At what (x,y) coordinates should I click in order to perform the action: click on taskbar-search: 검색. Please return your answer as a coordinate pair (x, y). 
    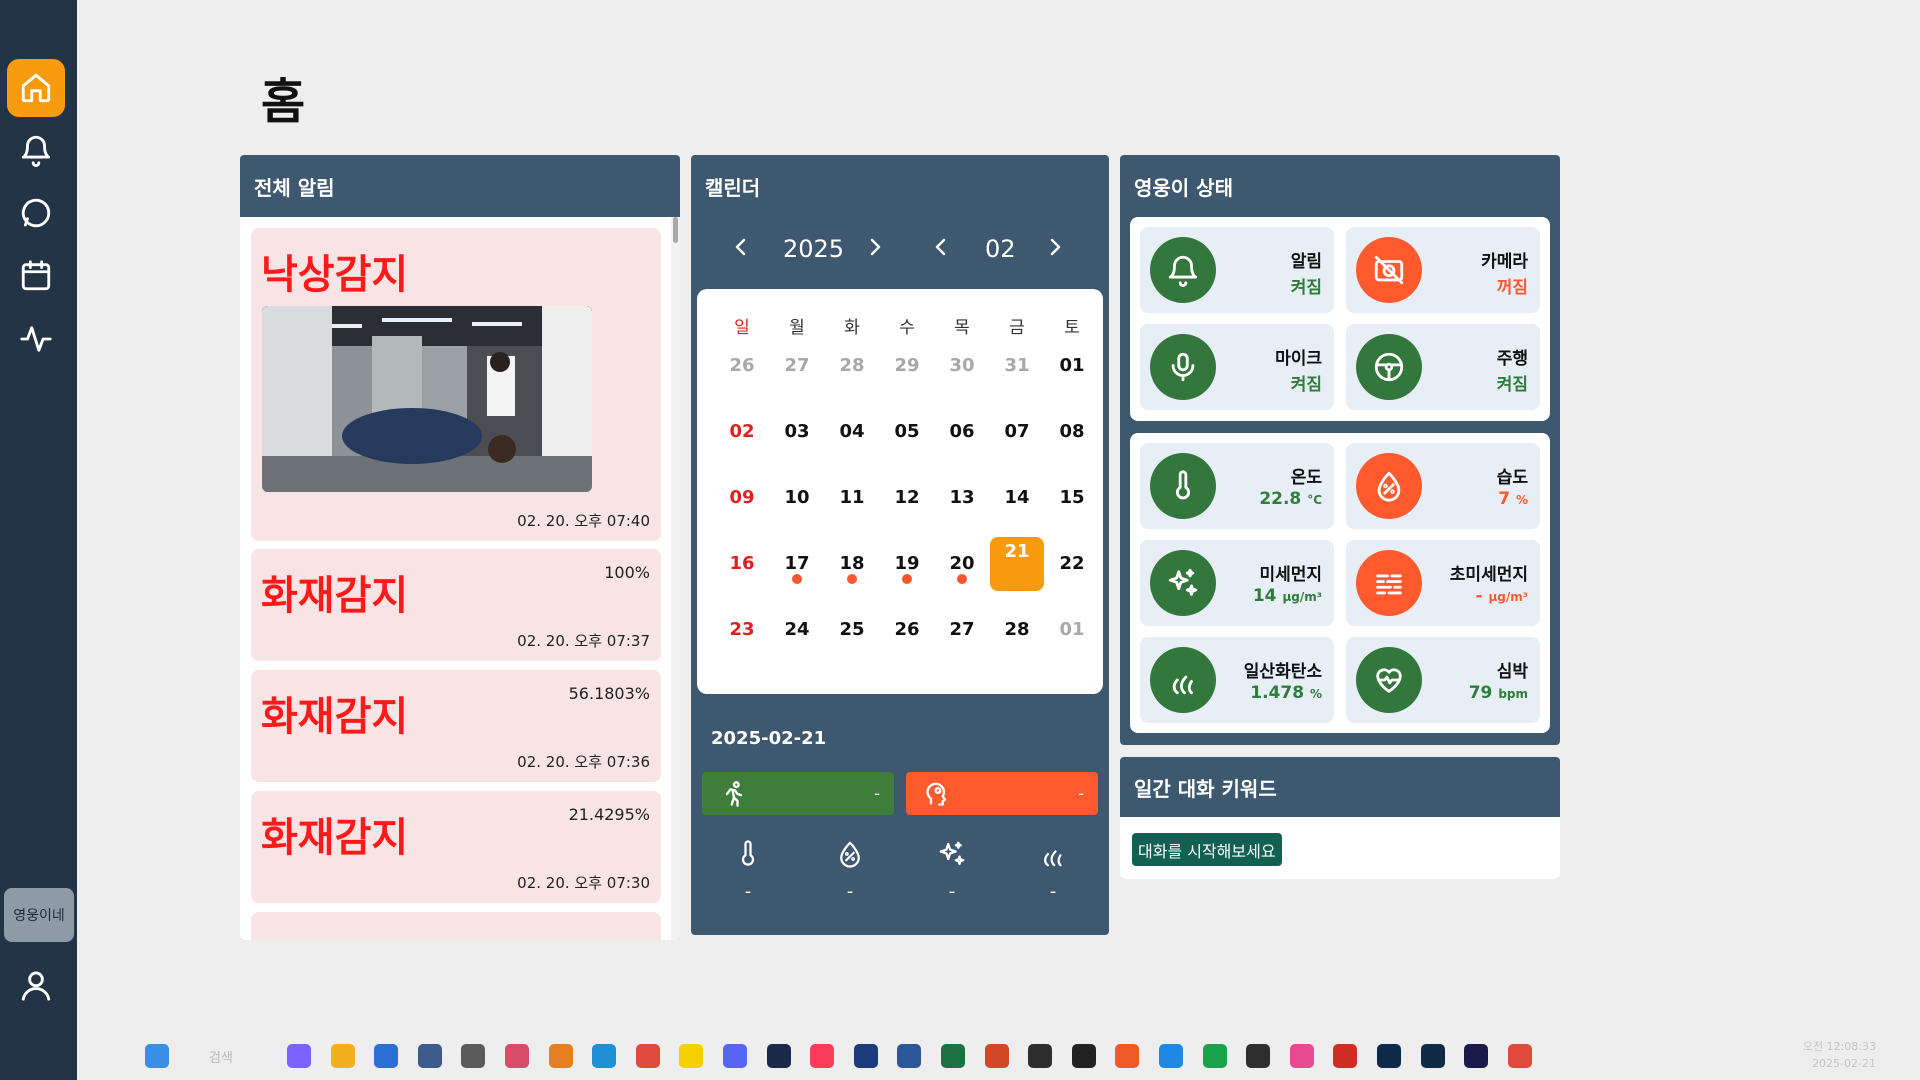
    Looking at the image, I should click on (221, 1056).